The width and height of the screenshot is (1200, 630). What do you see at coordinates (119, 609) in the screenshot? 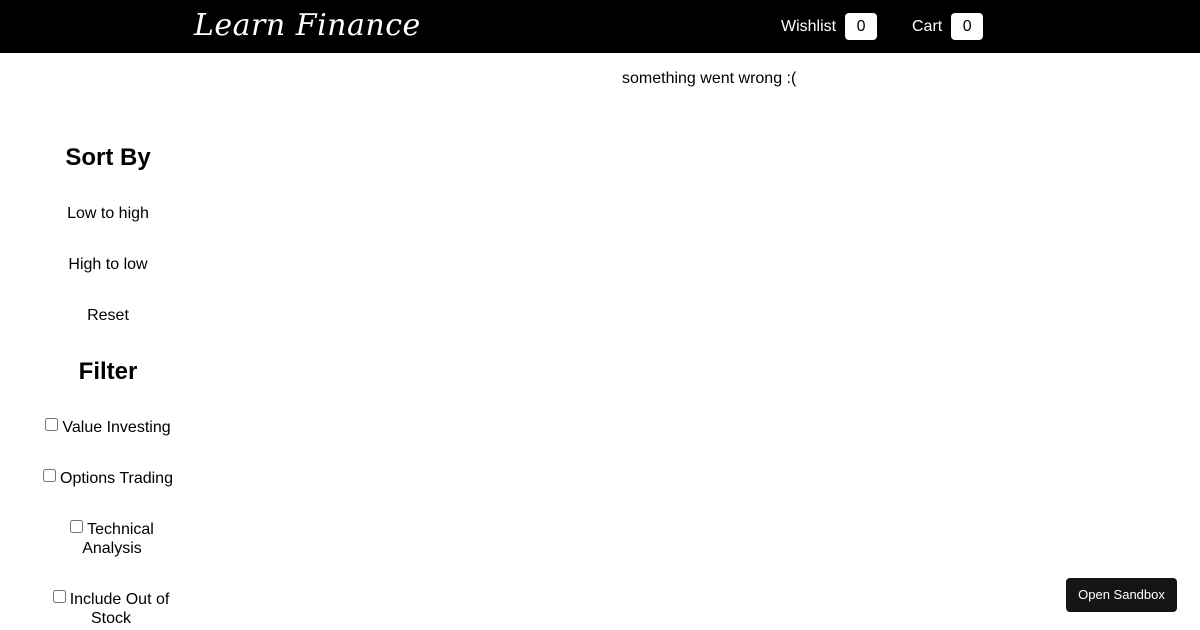
I see `filter-include-out-of-stock-text: Include Out of Stock` at bounding box center [119, 609].